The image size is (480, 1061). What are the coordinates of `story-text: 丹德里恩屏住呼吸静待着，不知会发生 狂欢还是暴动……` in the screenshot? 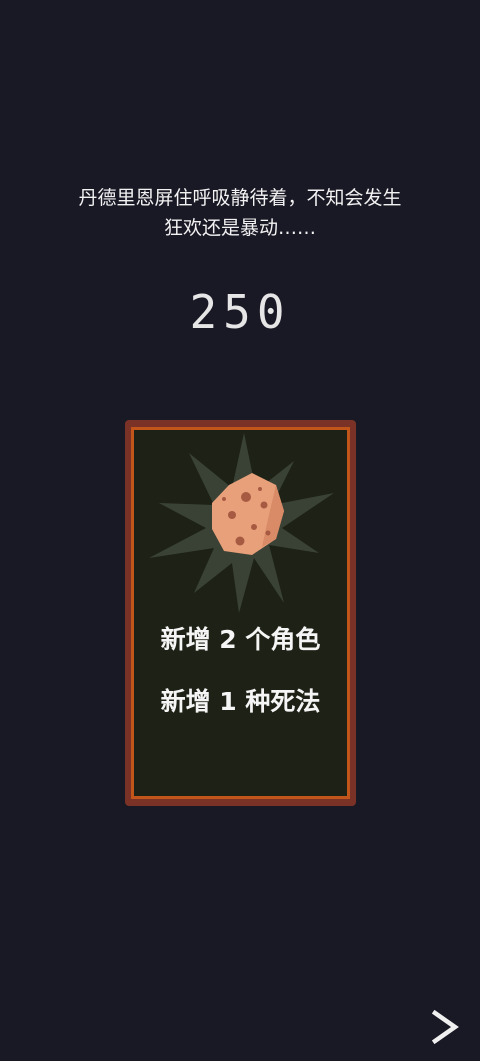 It's located at (240, 213).